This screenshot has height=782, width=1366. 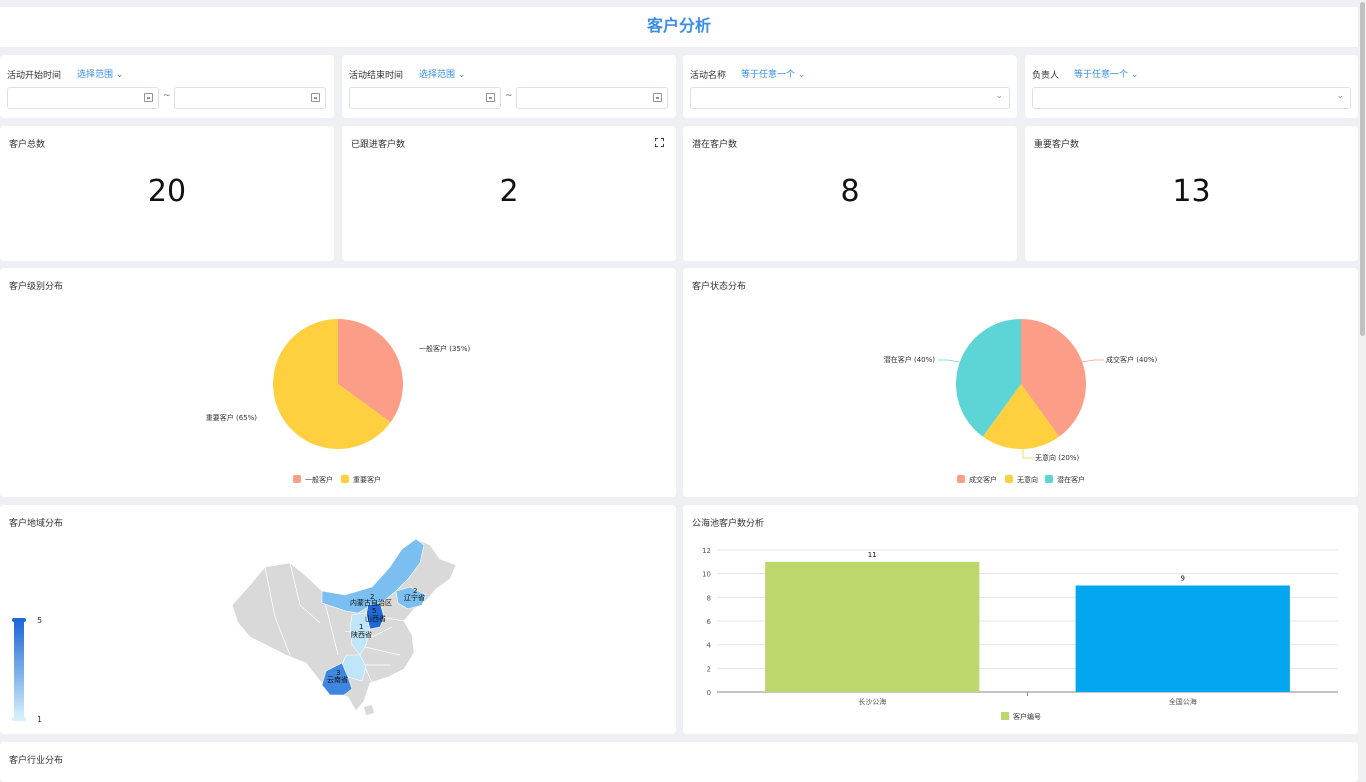 What do you see at coordinates (374, 611) in the screenshot?
I see `map-value: 5` at bounding box center [374, 611].